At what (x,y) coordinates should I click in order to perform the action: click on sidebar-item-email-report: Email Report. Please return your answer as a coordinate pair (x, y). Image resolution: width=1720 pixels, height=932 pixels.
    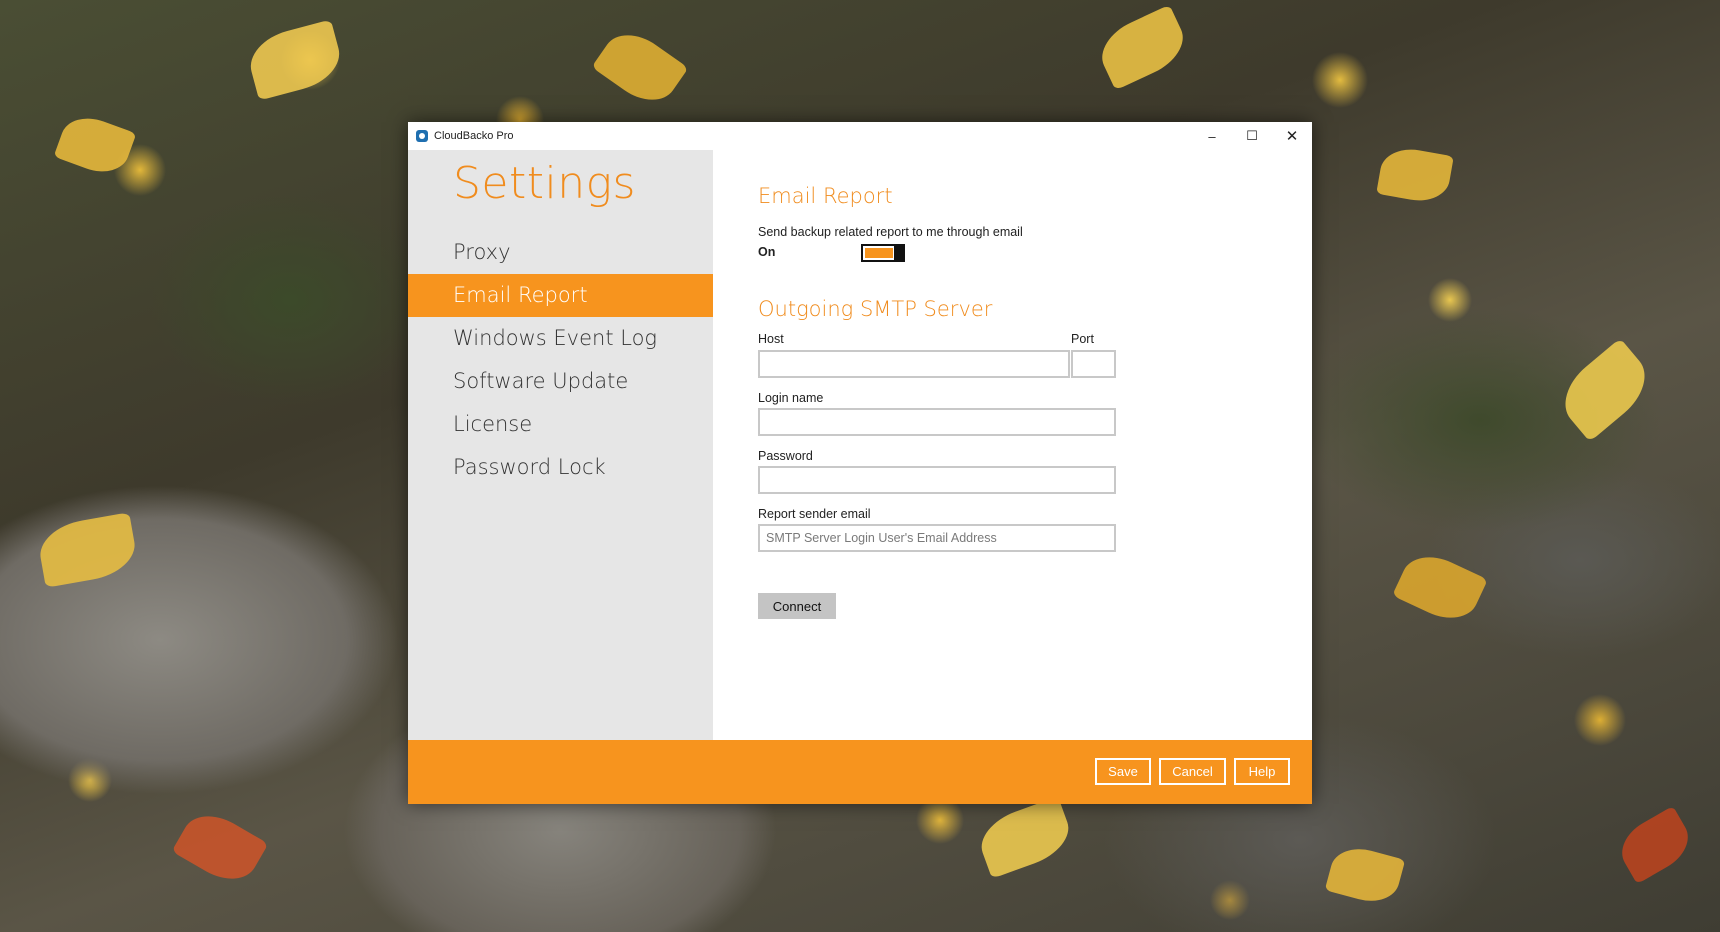
    Looking at the image, I should click on (560, 295).